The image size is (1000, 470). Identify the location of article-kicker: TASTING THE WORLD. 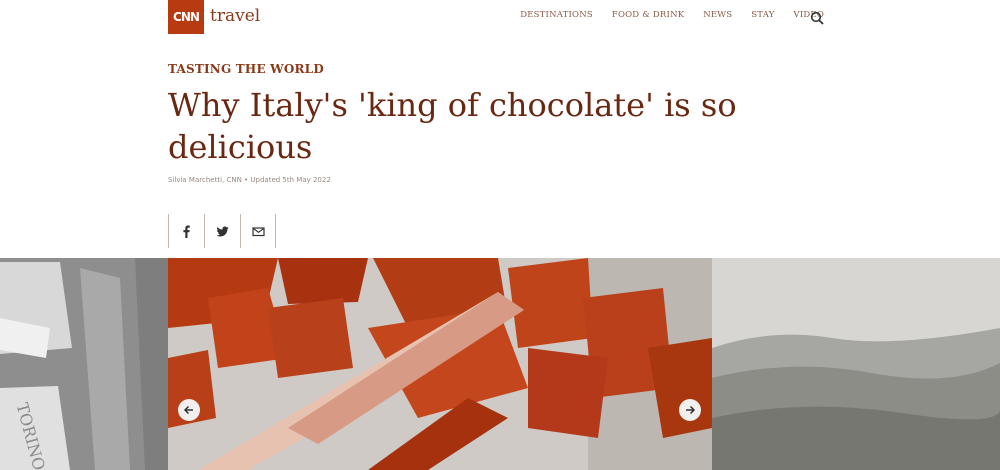
(246, 69).